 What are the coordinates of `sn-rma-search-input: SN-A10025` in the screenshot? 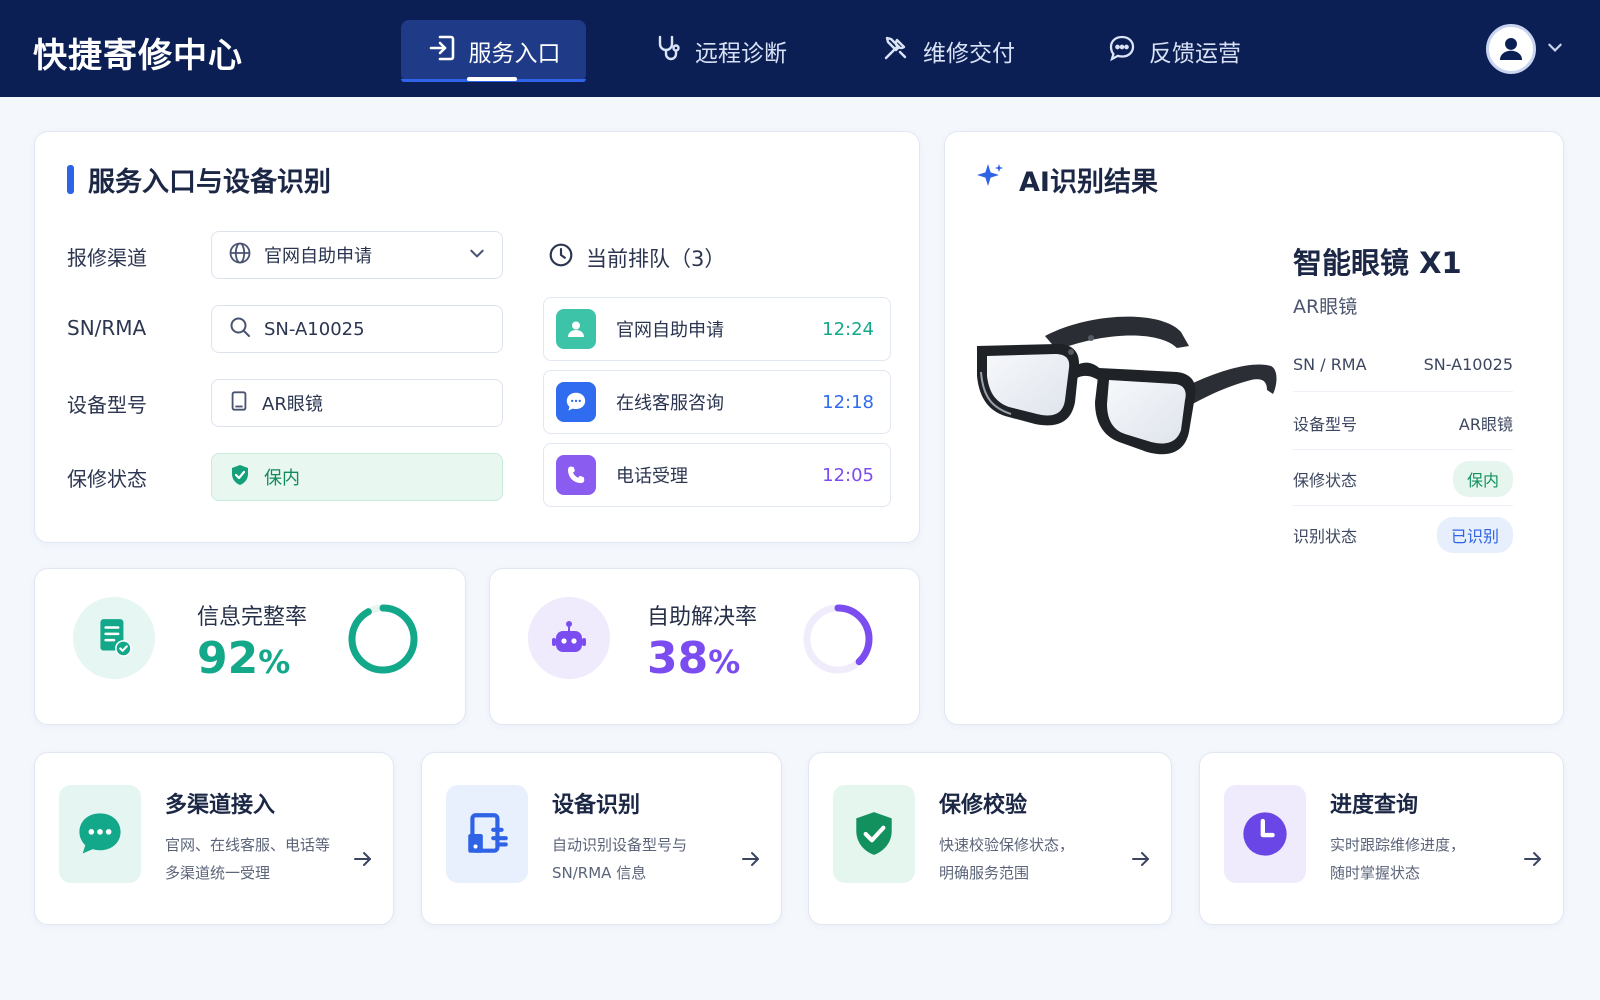 It's located at (357, 329).